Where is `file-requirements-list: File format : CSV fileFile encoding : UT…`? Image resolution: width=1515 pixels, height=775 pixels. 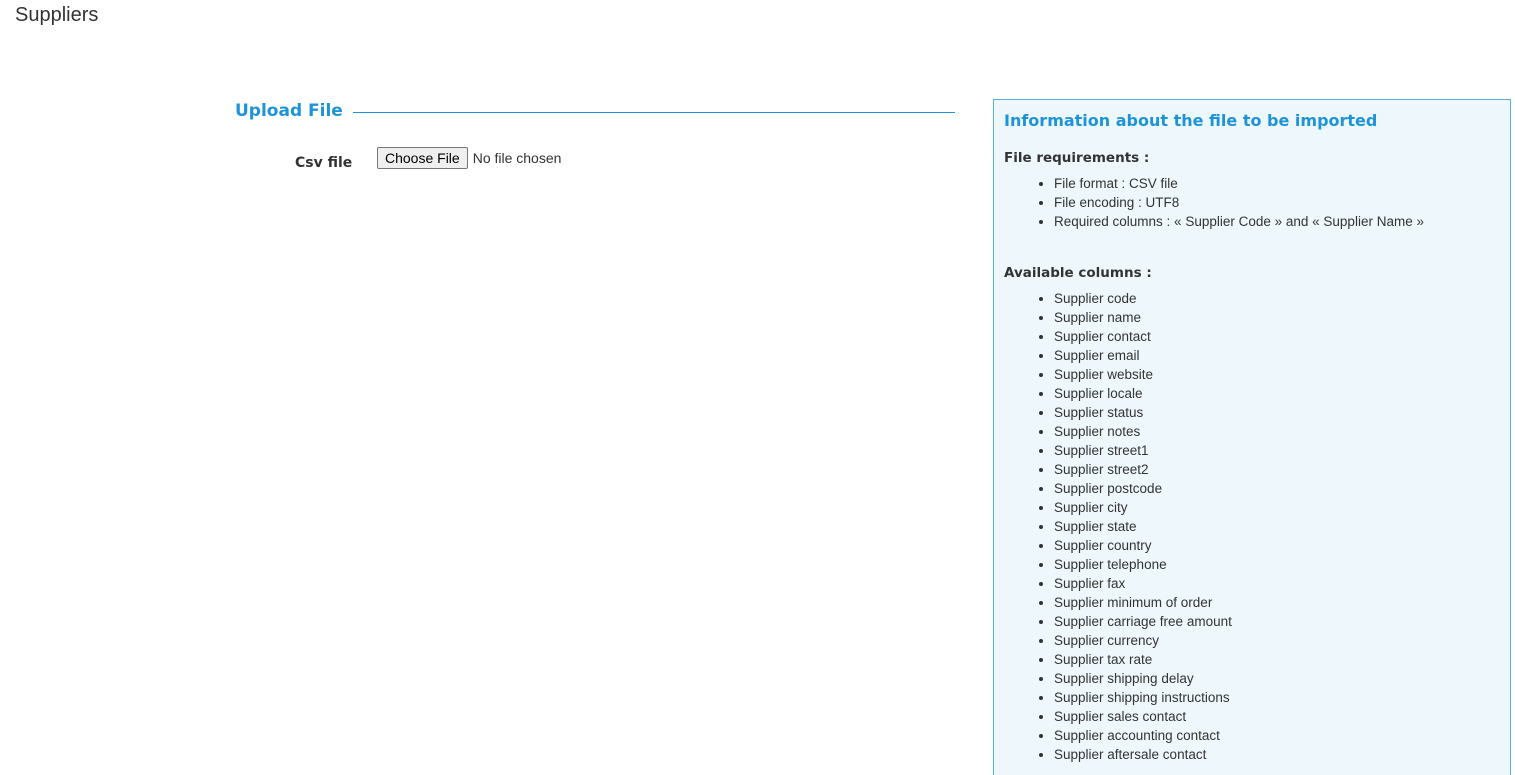 file-requirements-list: File format : CSV fileFile encoding : UT… is located at coordinates (1252, 202).